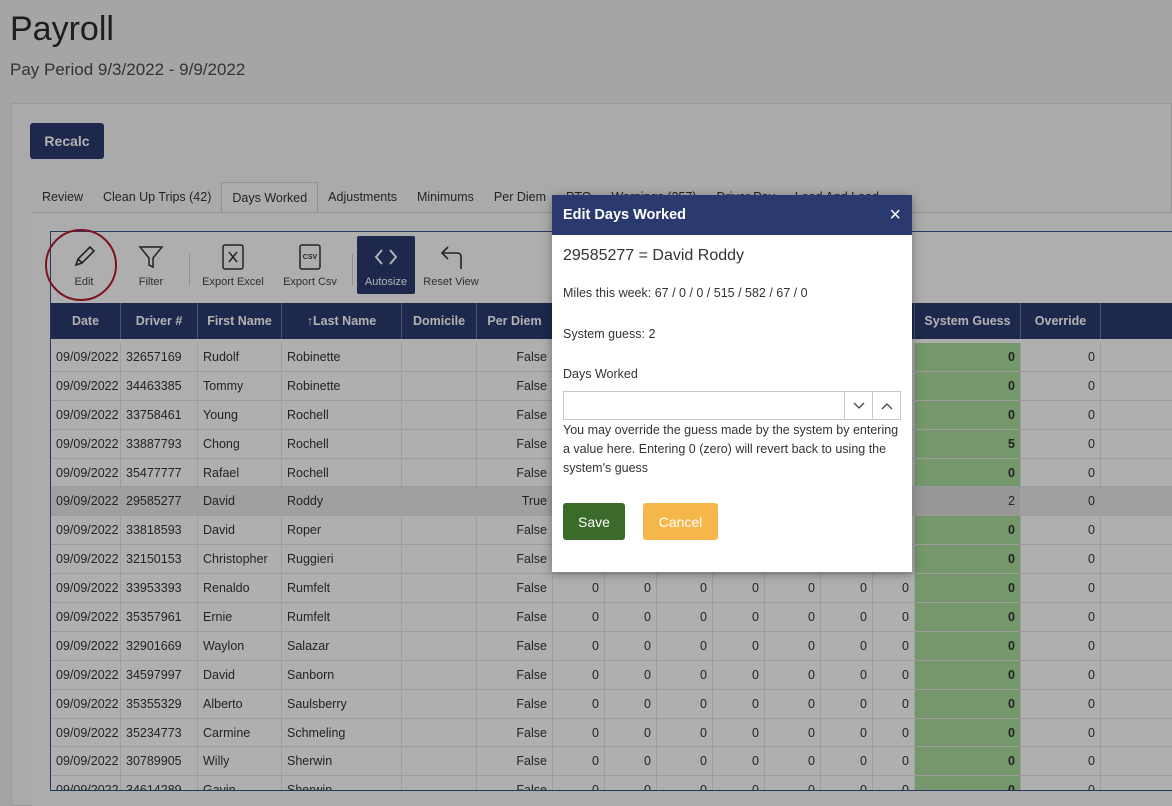 The height and width of the screenshot is (806, 1172). What do you see at coordinates (625, 215) in the screenshot?
I see `dialog-title: Edit Days Worked` at bounding box center [625, 215].